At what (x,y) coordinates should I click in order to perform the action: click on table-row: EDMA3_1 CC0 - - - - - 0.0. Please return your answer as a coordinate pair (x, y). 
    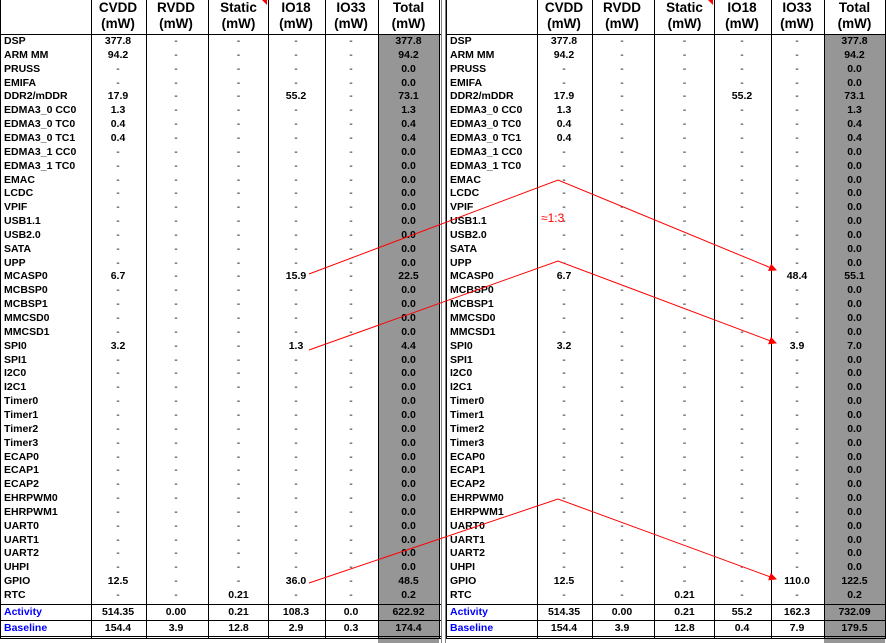
    Looking at the image, I should click on (666, 152).